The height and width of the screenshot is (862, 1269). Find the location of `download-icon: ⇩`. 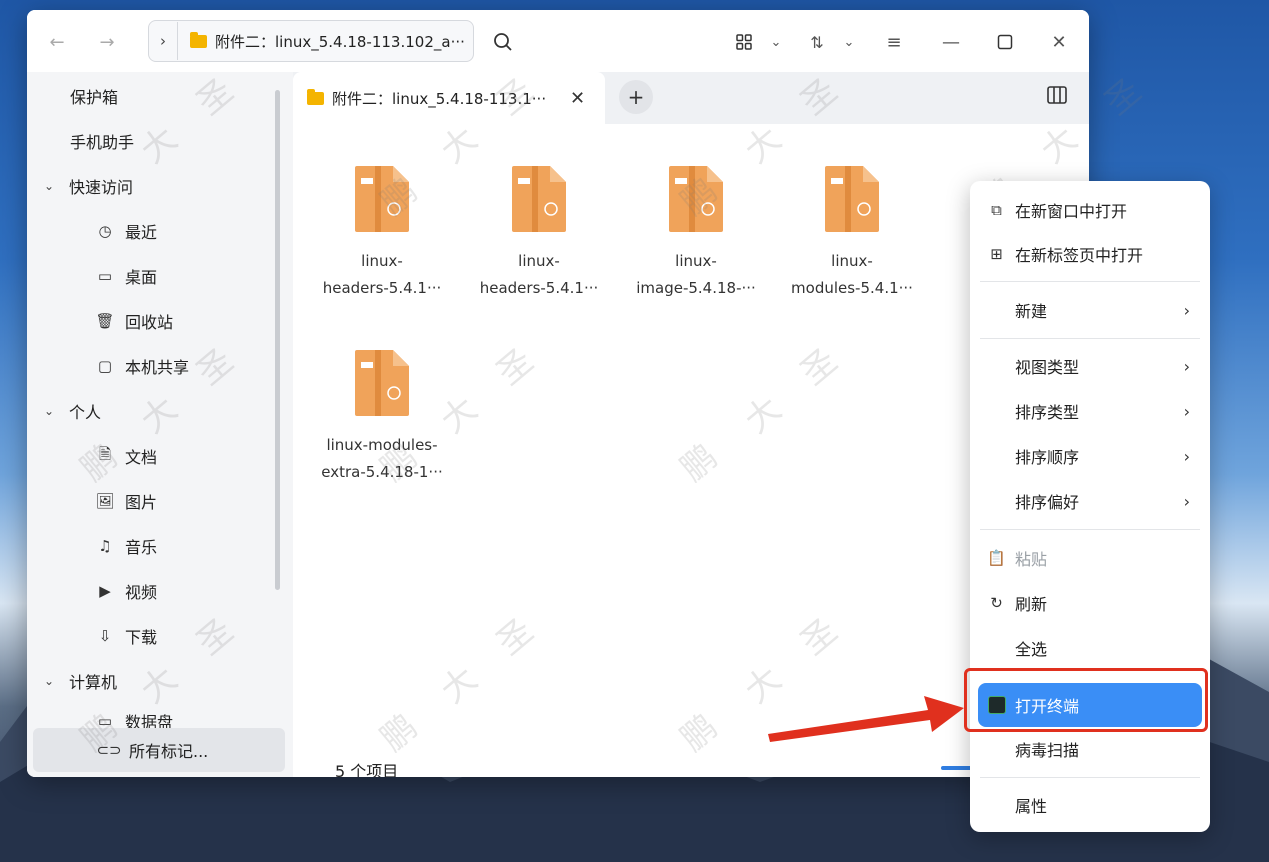

download-icon: ⇩ is located at coordinates (105, 636).